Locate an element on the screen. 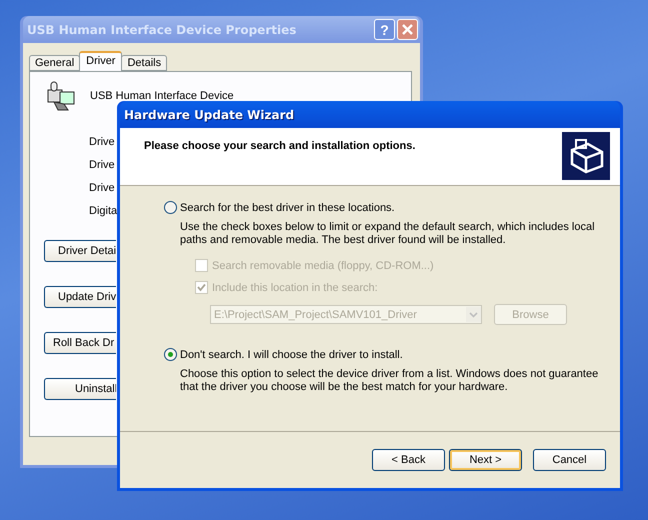 The image size is (648, 520). property-label: Digita is located at coordinates (103, 211).